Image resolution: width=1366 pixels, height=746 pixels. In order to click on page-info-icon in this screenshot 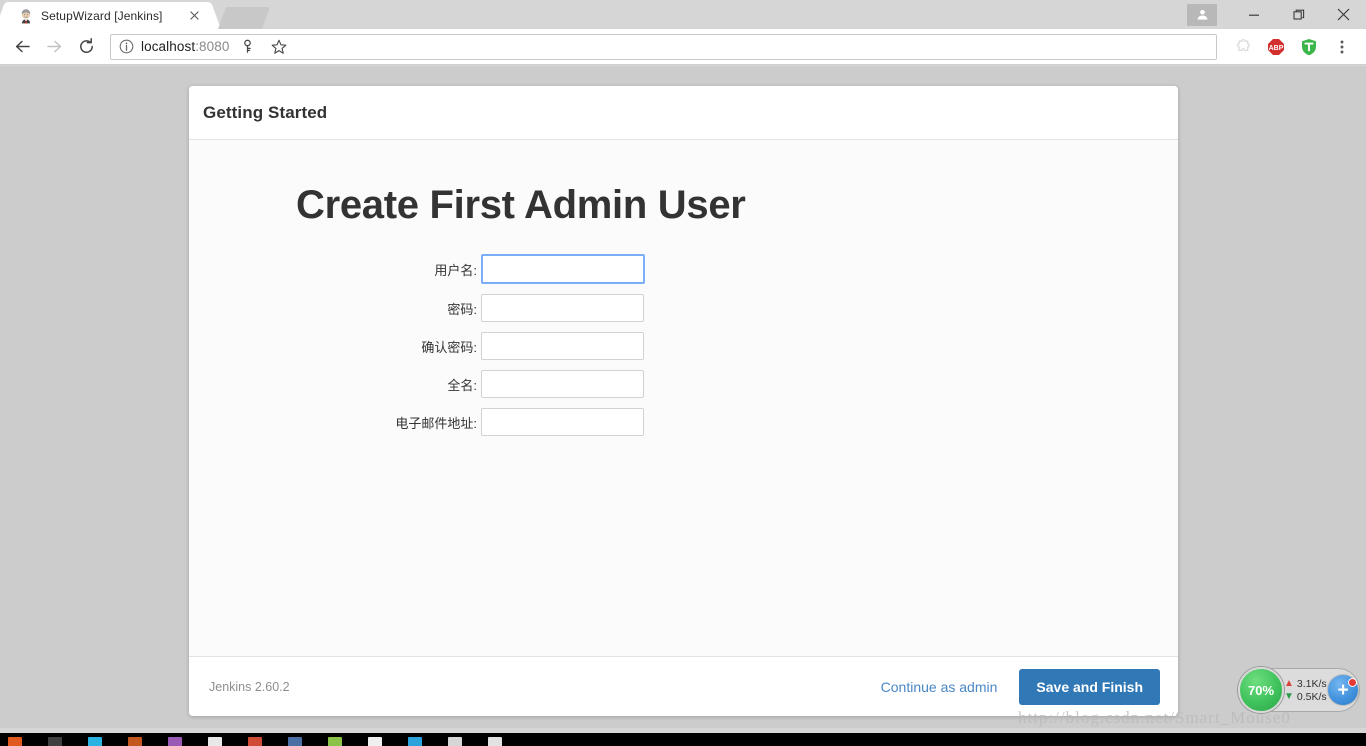, I will do `click(126, 46)`.